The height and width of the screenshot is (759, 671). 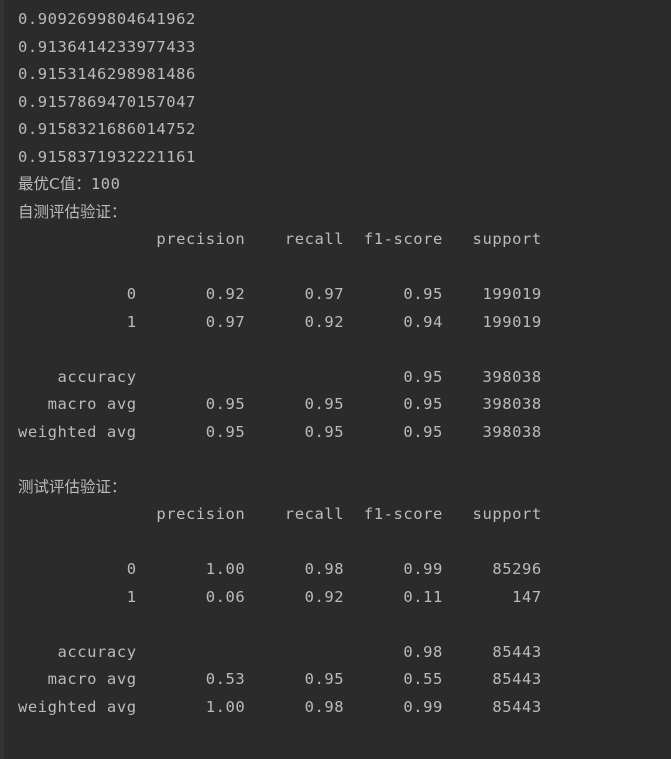 I want to click on best-c-line: 最优C值：100, so click(x=69, y=184).